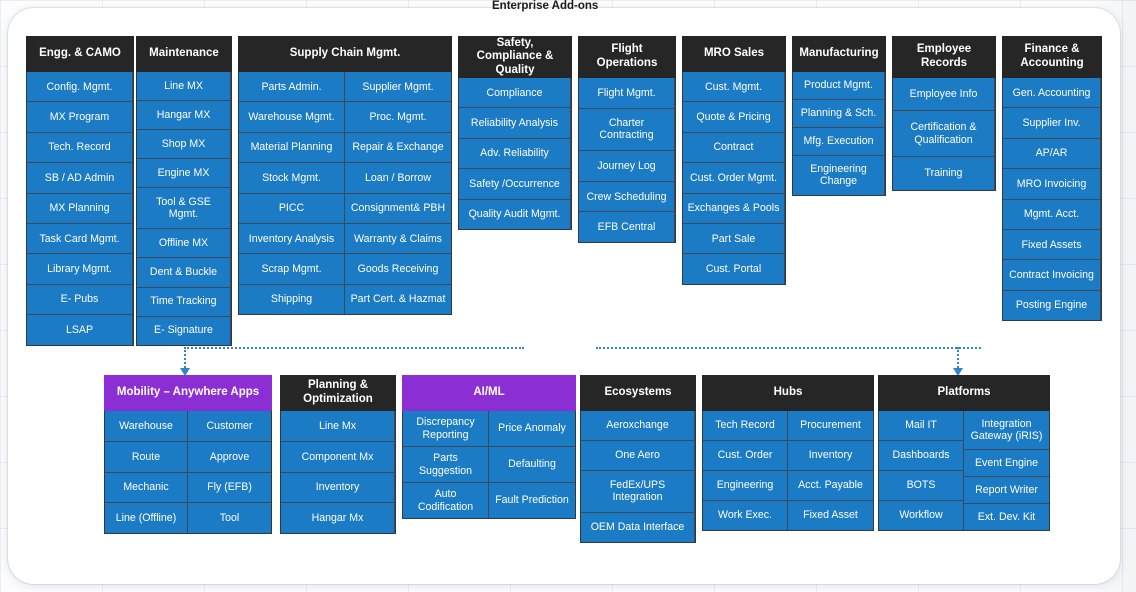 The image size is (1136, 592). I want to click on module-tile: Mechanic, so click(146, 488).